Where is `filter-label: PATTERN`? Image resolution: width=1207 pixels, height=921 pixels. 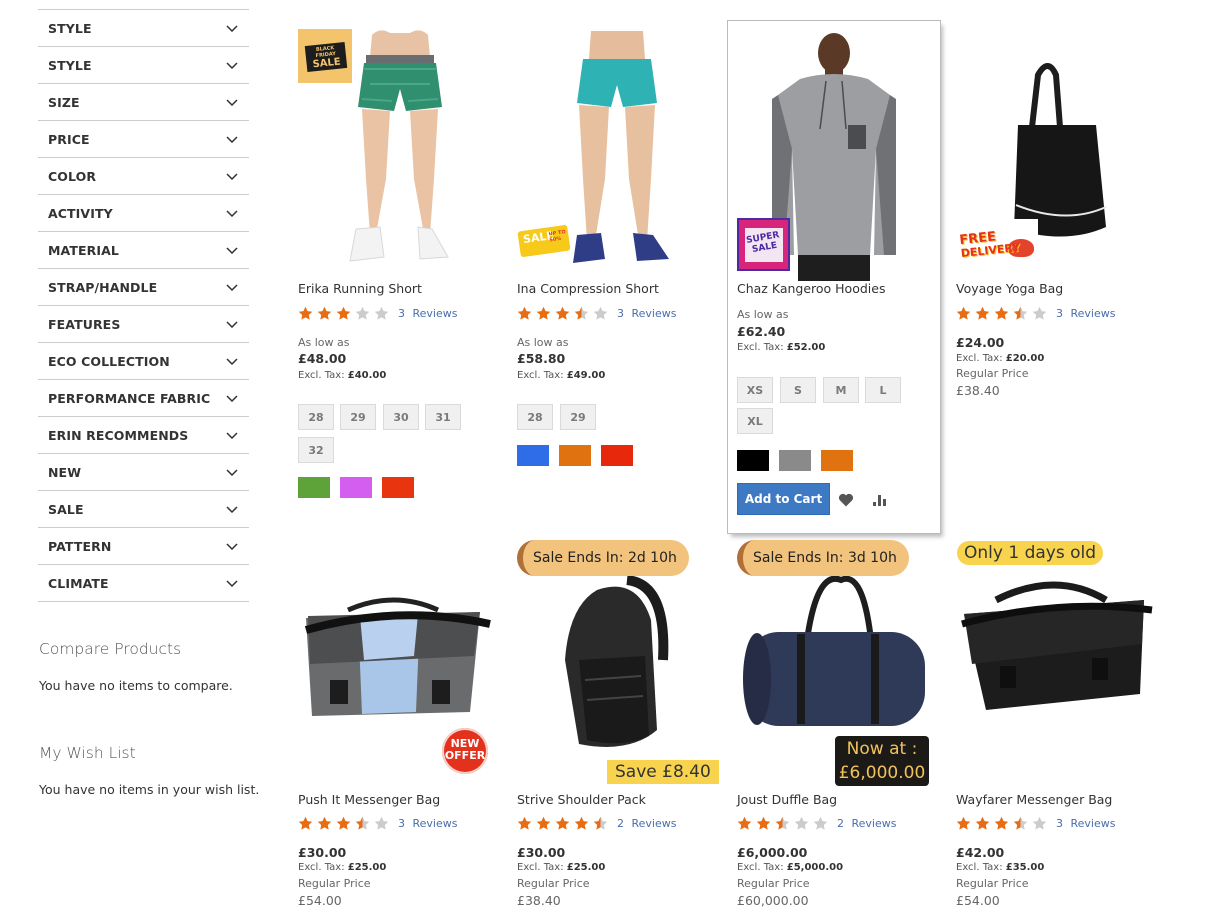 filter-label: PATTERN is located at coordinates (80, 546).